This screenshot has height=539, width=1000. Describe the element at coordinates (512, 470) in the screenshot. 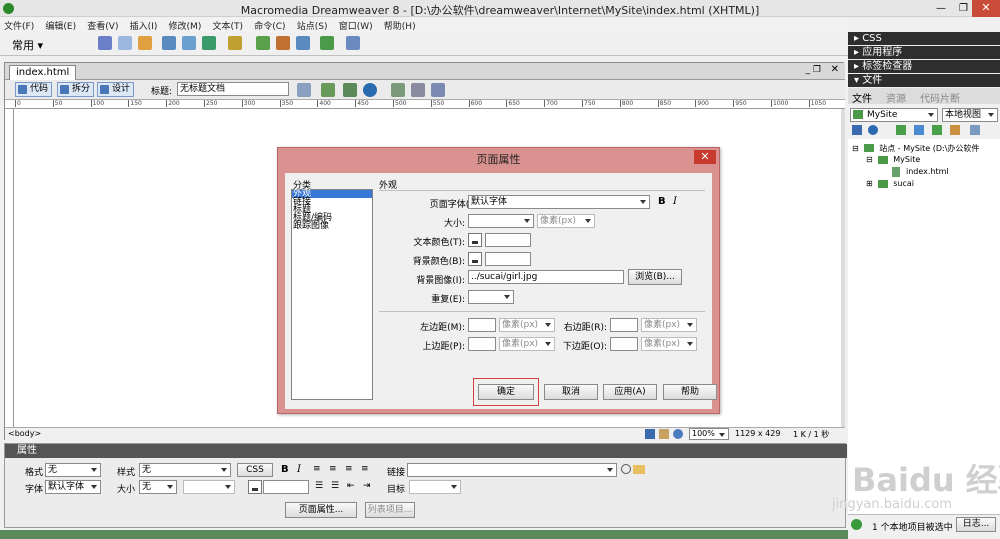

I see `link-input` at that location.